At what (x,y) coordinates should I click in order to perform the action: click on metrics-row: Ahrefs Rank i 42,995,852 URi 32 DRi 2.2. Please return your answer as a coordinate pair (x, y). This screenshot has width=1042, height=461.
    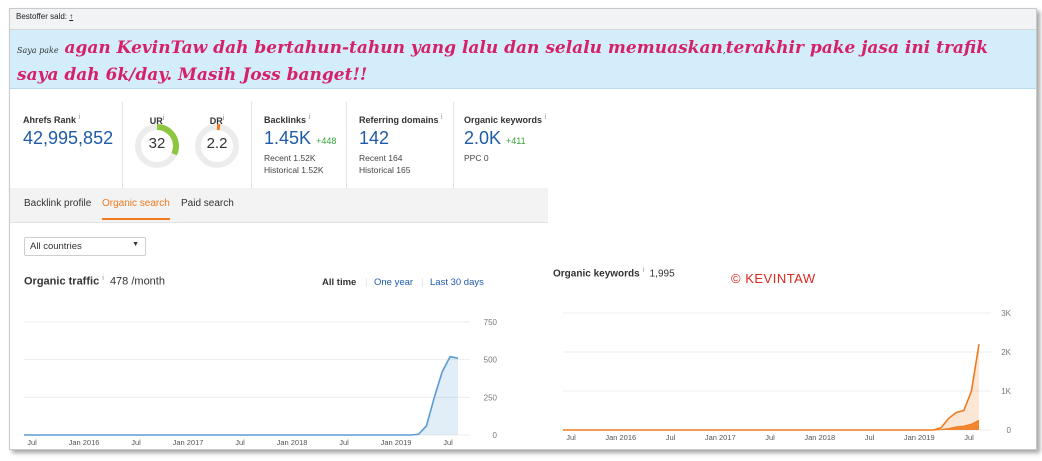
    Looking at the image, I should click on (279, 145).